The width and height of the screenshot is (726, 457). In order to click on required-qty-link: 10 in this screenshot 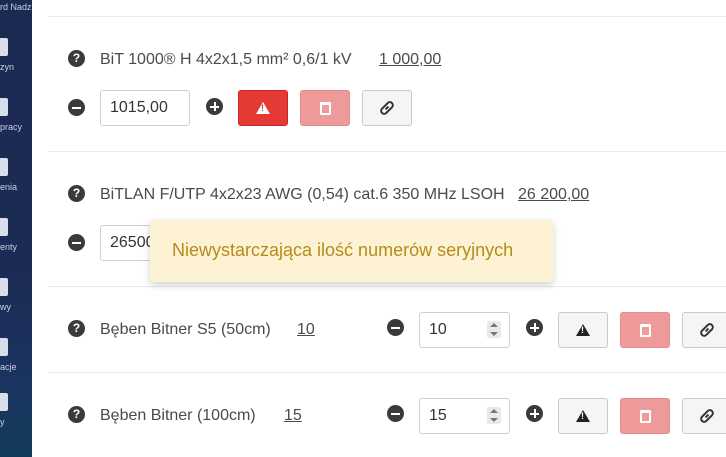, I will do `click(306, 330)`.